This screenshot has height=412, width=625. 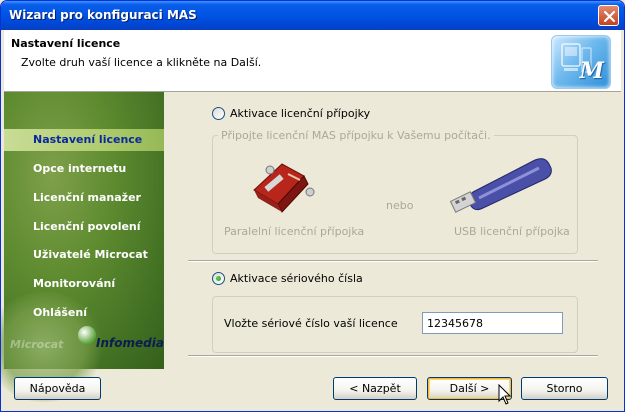 I want to click on page-title: Nastavení licence, so click(x=66, y=43).